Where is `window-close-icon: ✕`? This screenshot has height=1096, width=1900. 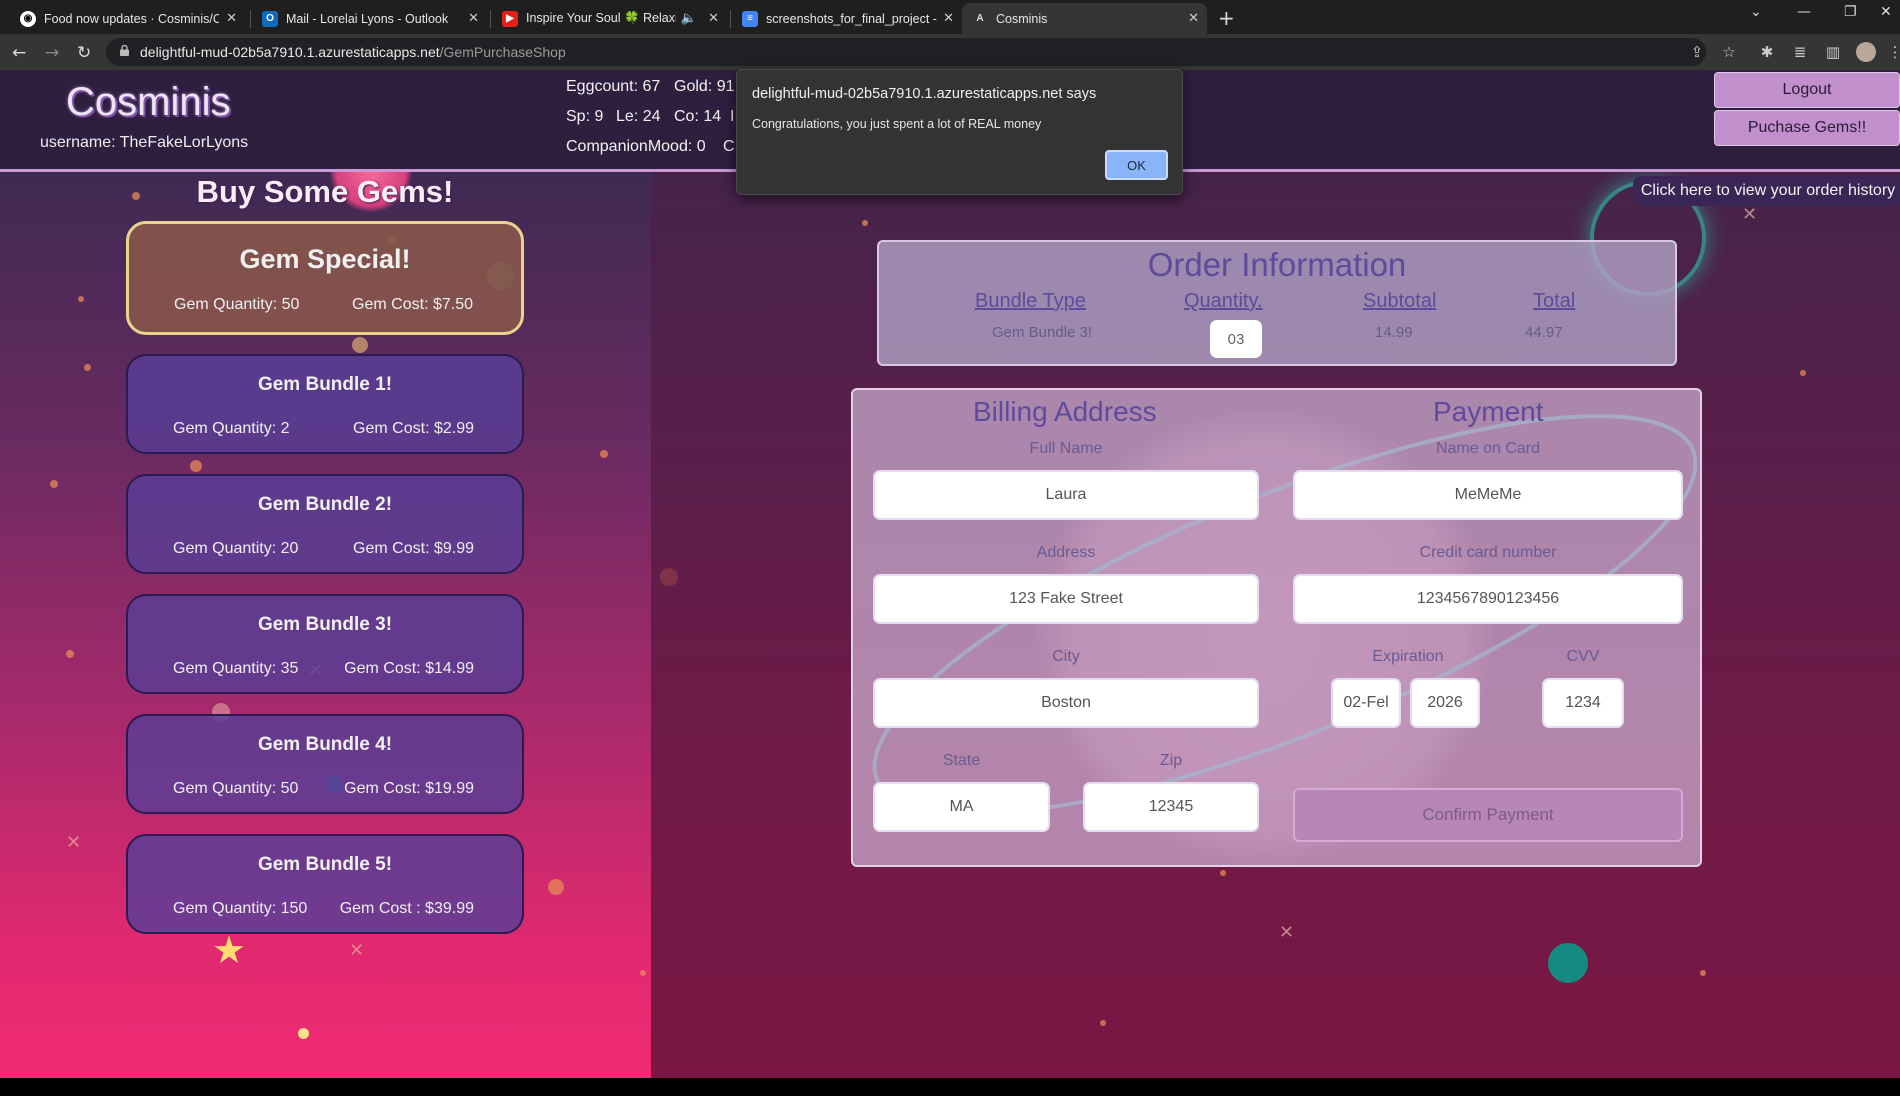 window-close-icon: ✕ is located at coordinates (1886, 12).